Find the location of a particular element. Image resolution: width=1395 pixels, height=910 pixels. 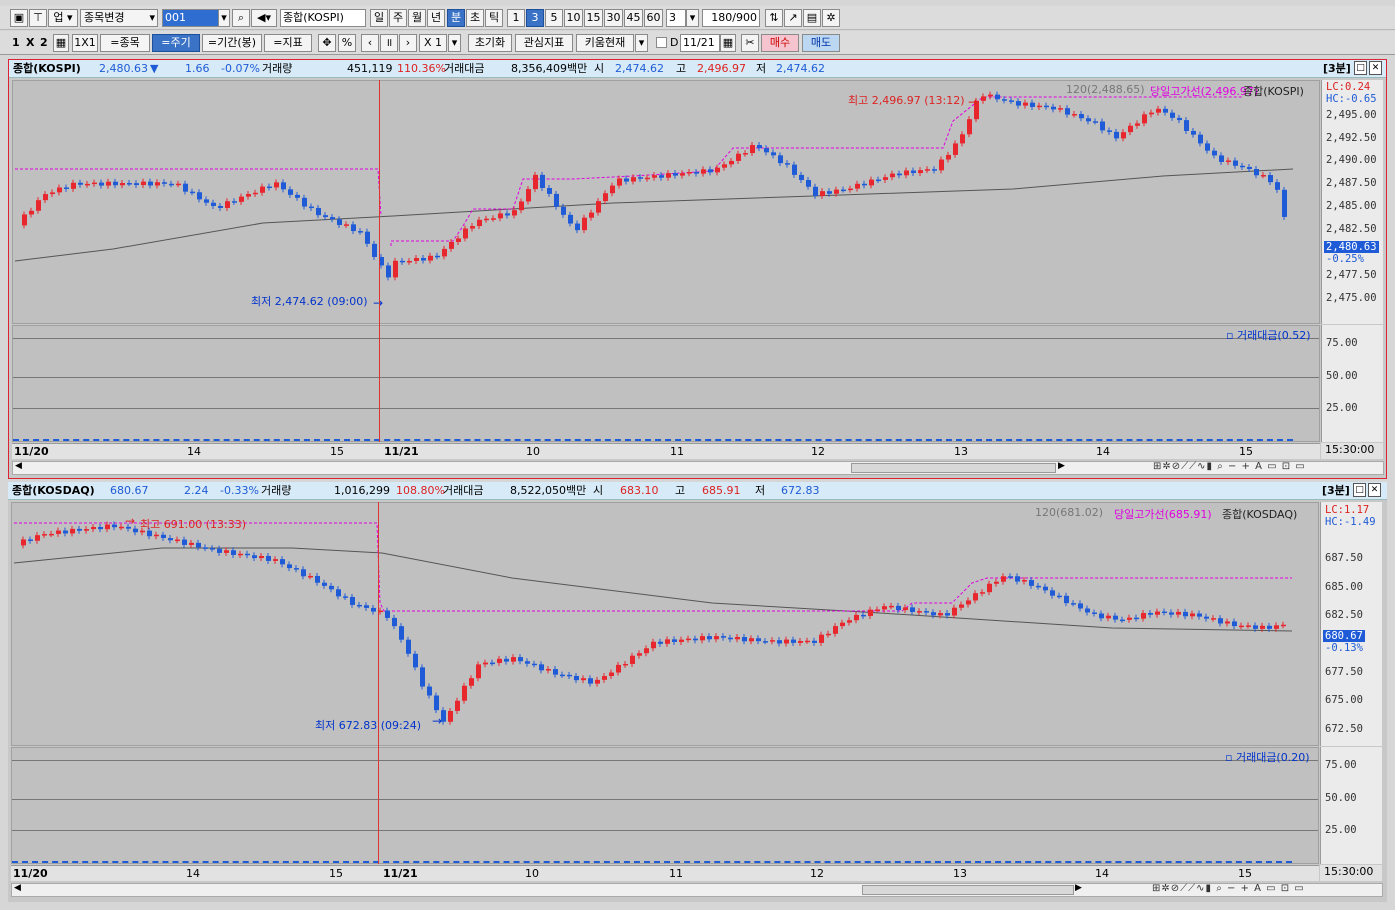

interval-5: 5 is located at coordinates (554, 18).